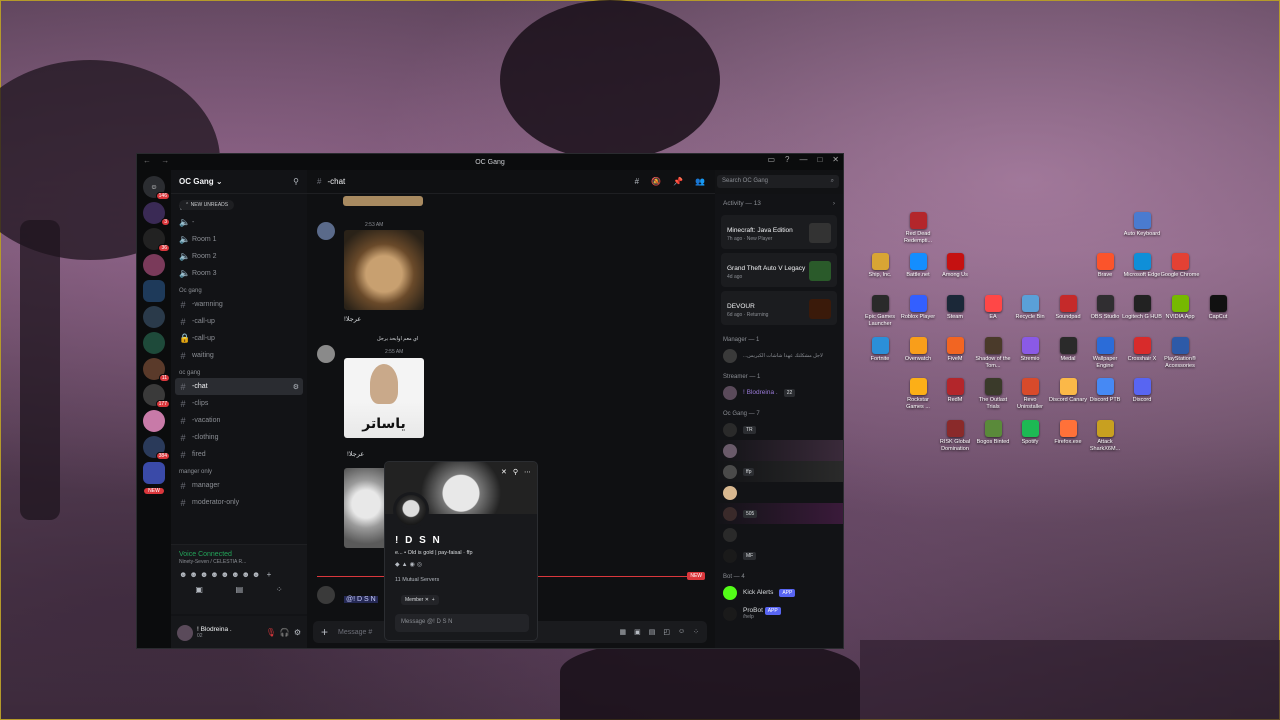 This screenshot has height=720, width=1280. Describe the element at coordinates (158, 160) in the screenshot. I see `nav-arrows: ← →` at that location.